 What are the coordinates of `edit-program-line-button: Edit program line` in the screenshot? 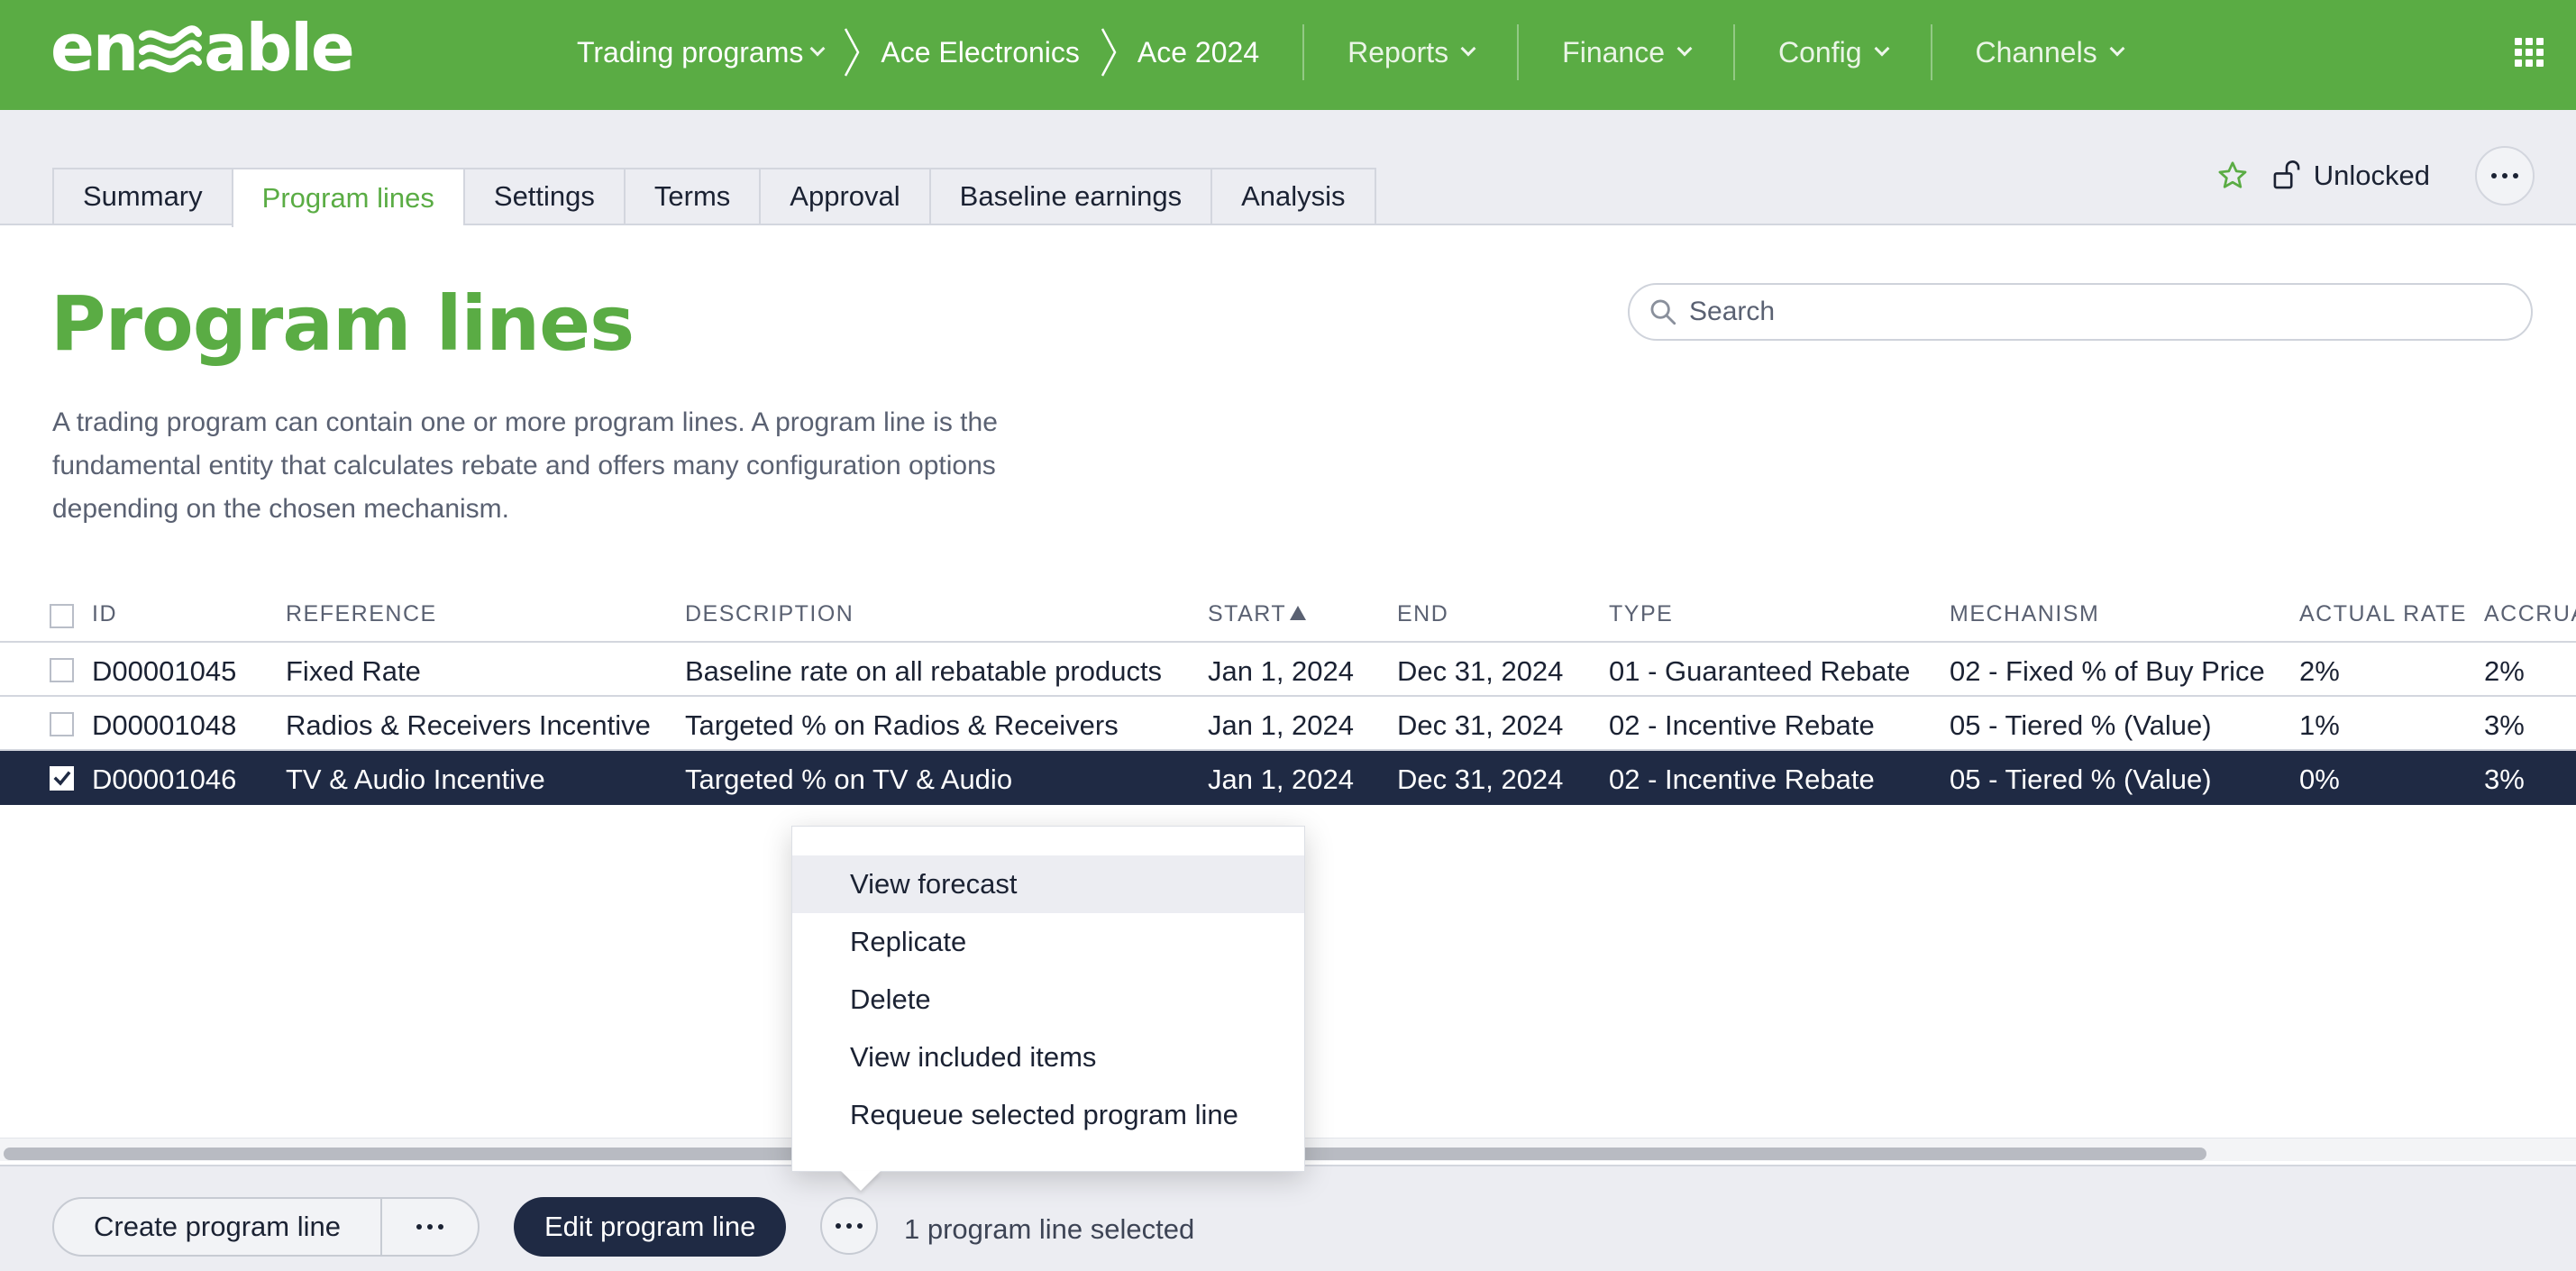 It's located at (650, 1227).